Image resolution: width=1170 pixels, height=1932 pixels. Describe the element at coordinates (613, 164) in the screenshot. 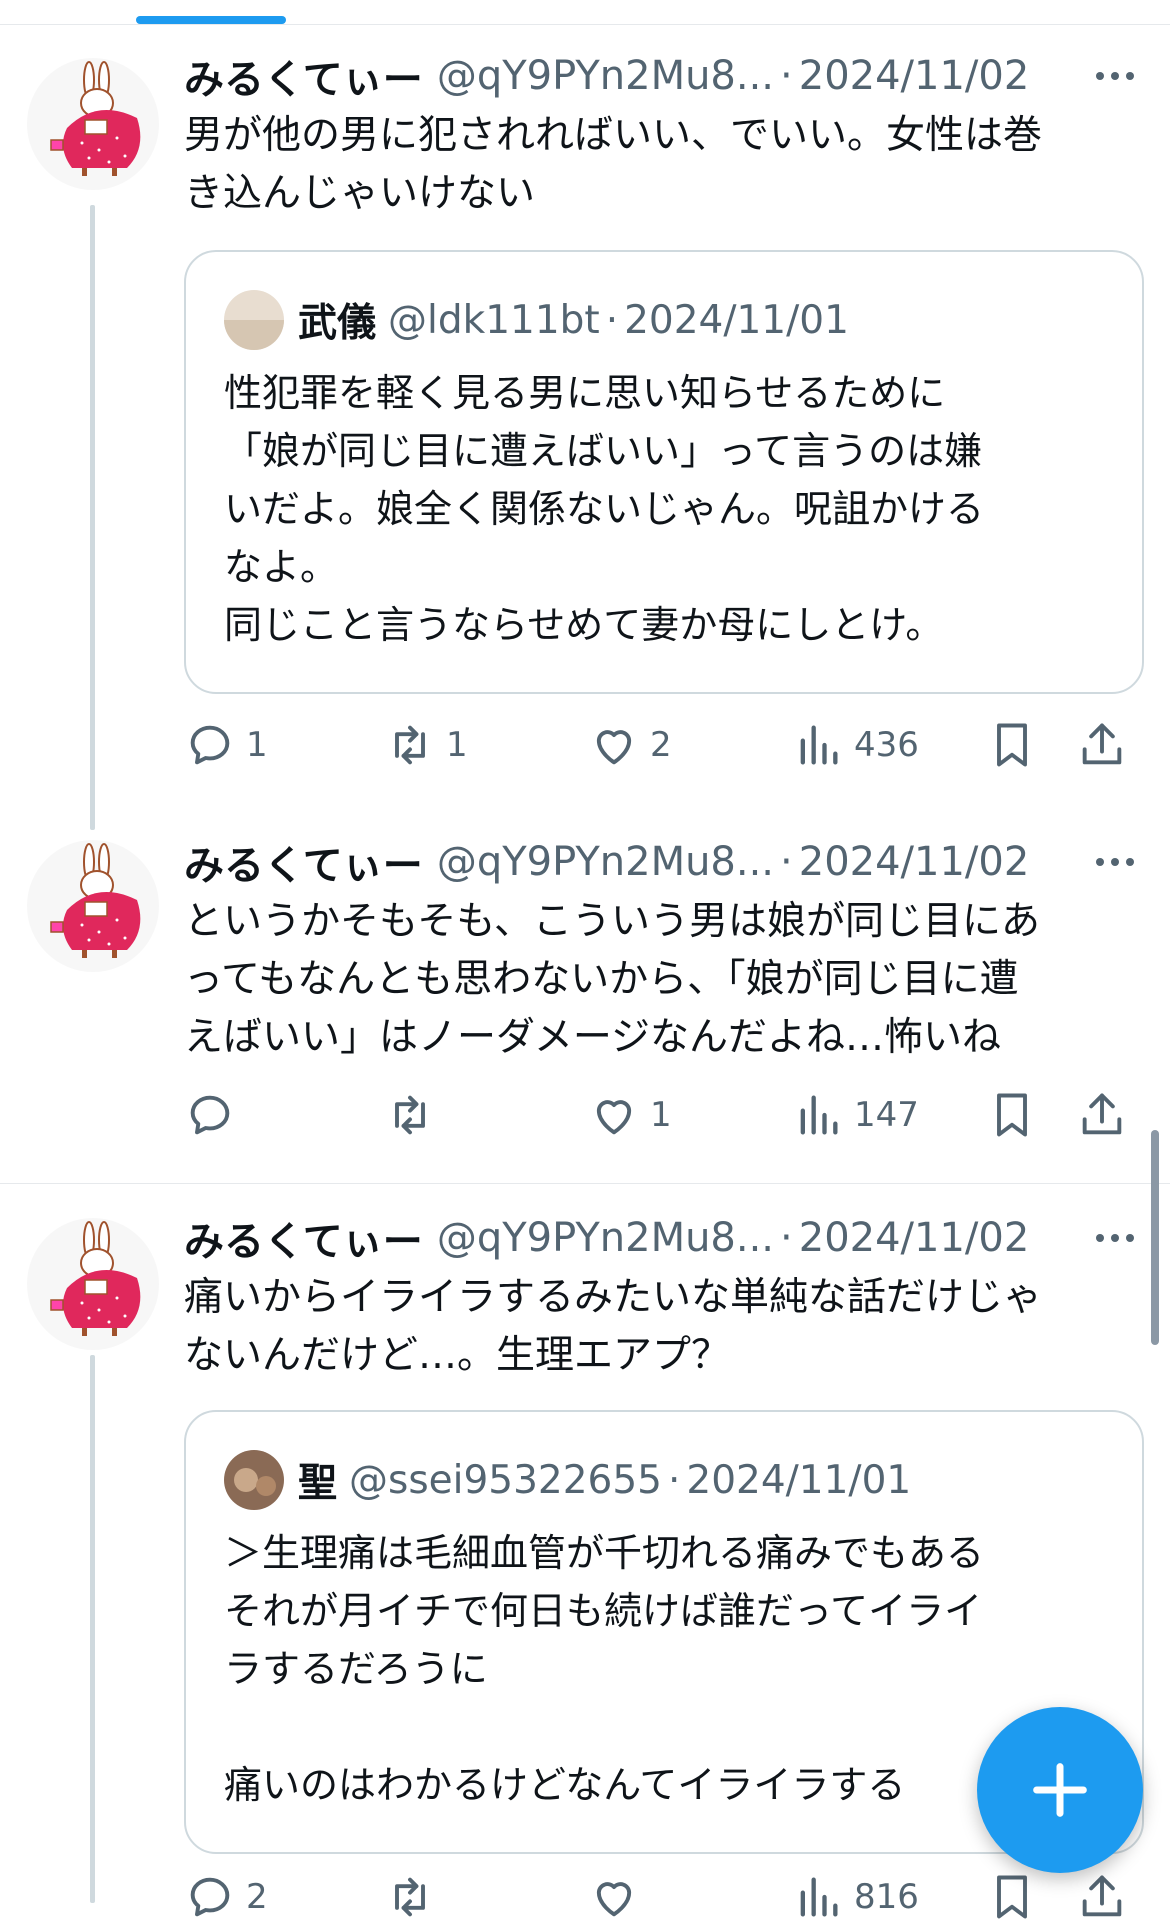

I see `tweet-text: 男が他の男に犯されればいい、でいい。女性は巻 き込んじゃいけない` at that location.